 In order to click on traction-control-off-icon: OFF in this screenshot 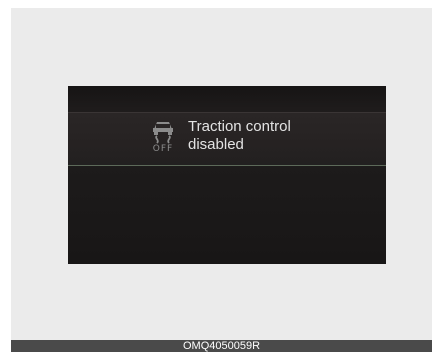, I will do `click(163, 139)`.